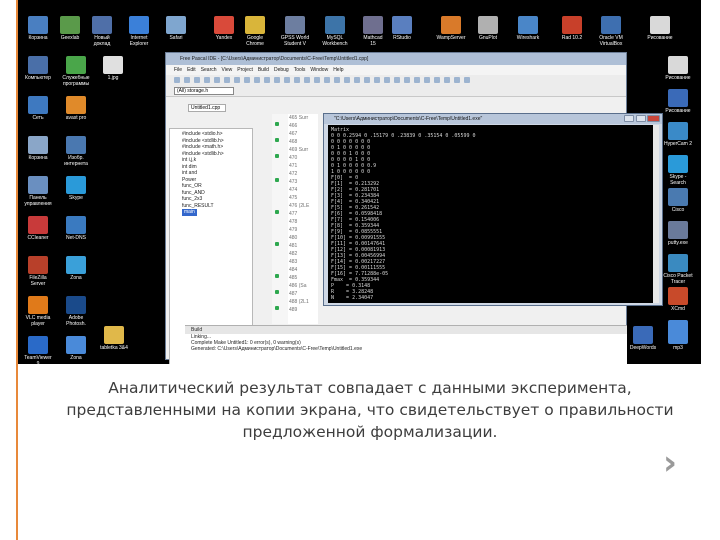  What do you see at coordinates (245, 70) in the screenshot?
I see `menu-project: Project` at bounding box center [245, 70].